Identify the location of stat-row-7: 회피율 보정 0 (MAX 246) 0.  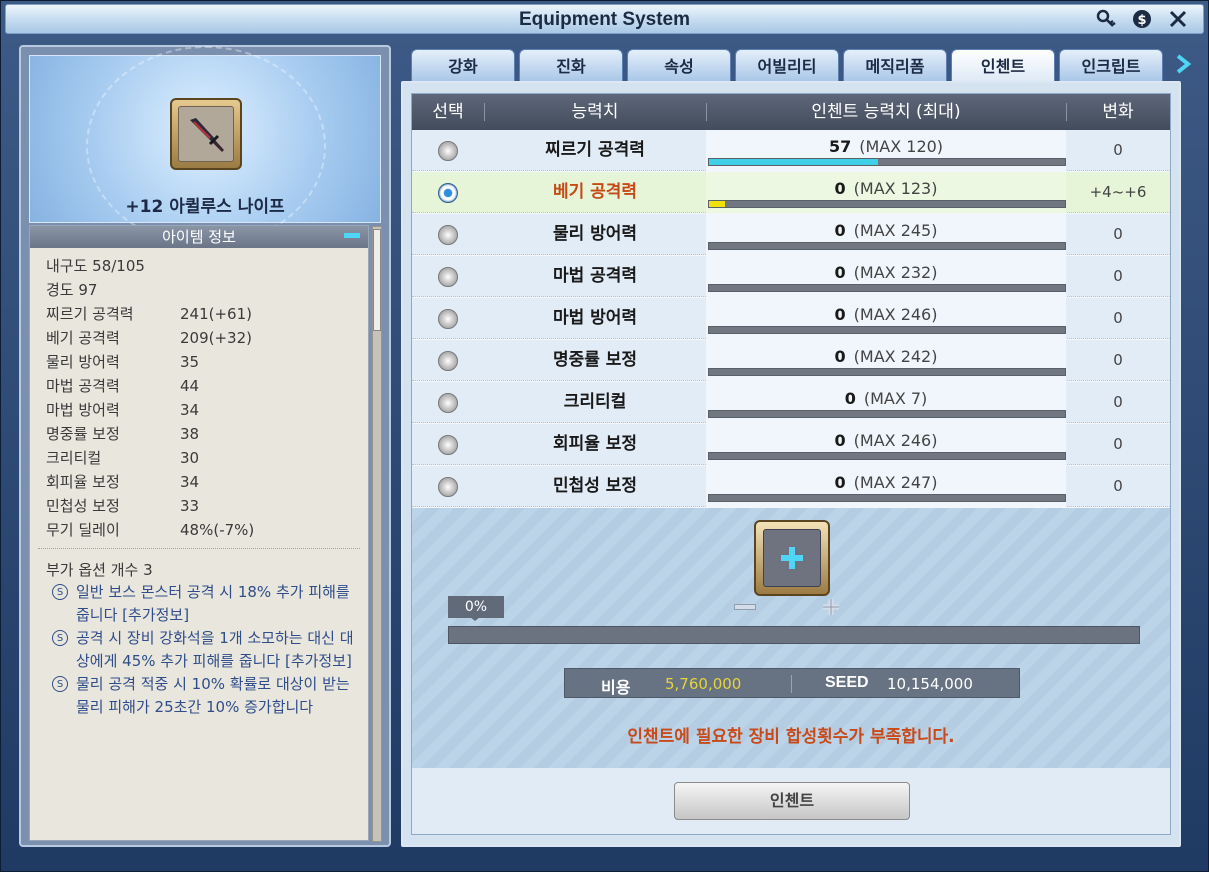
(791, 444).